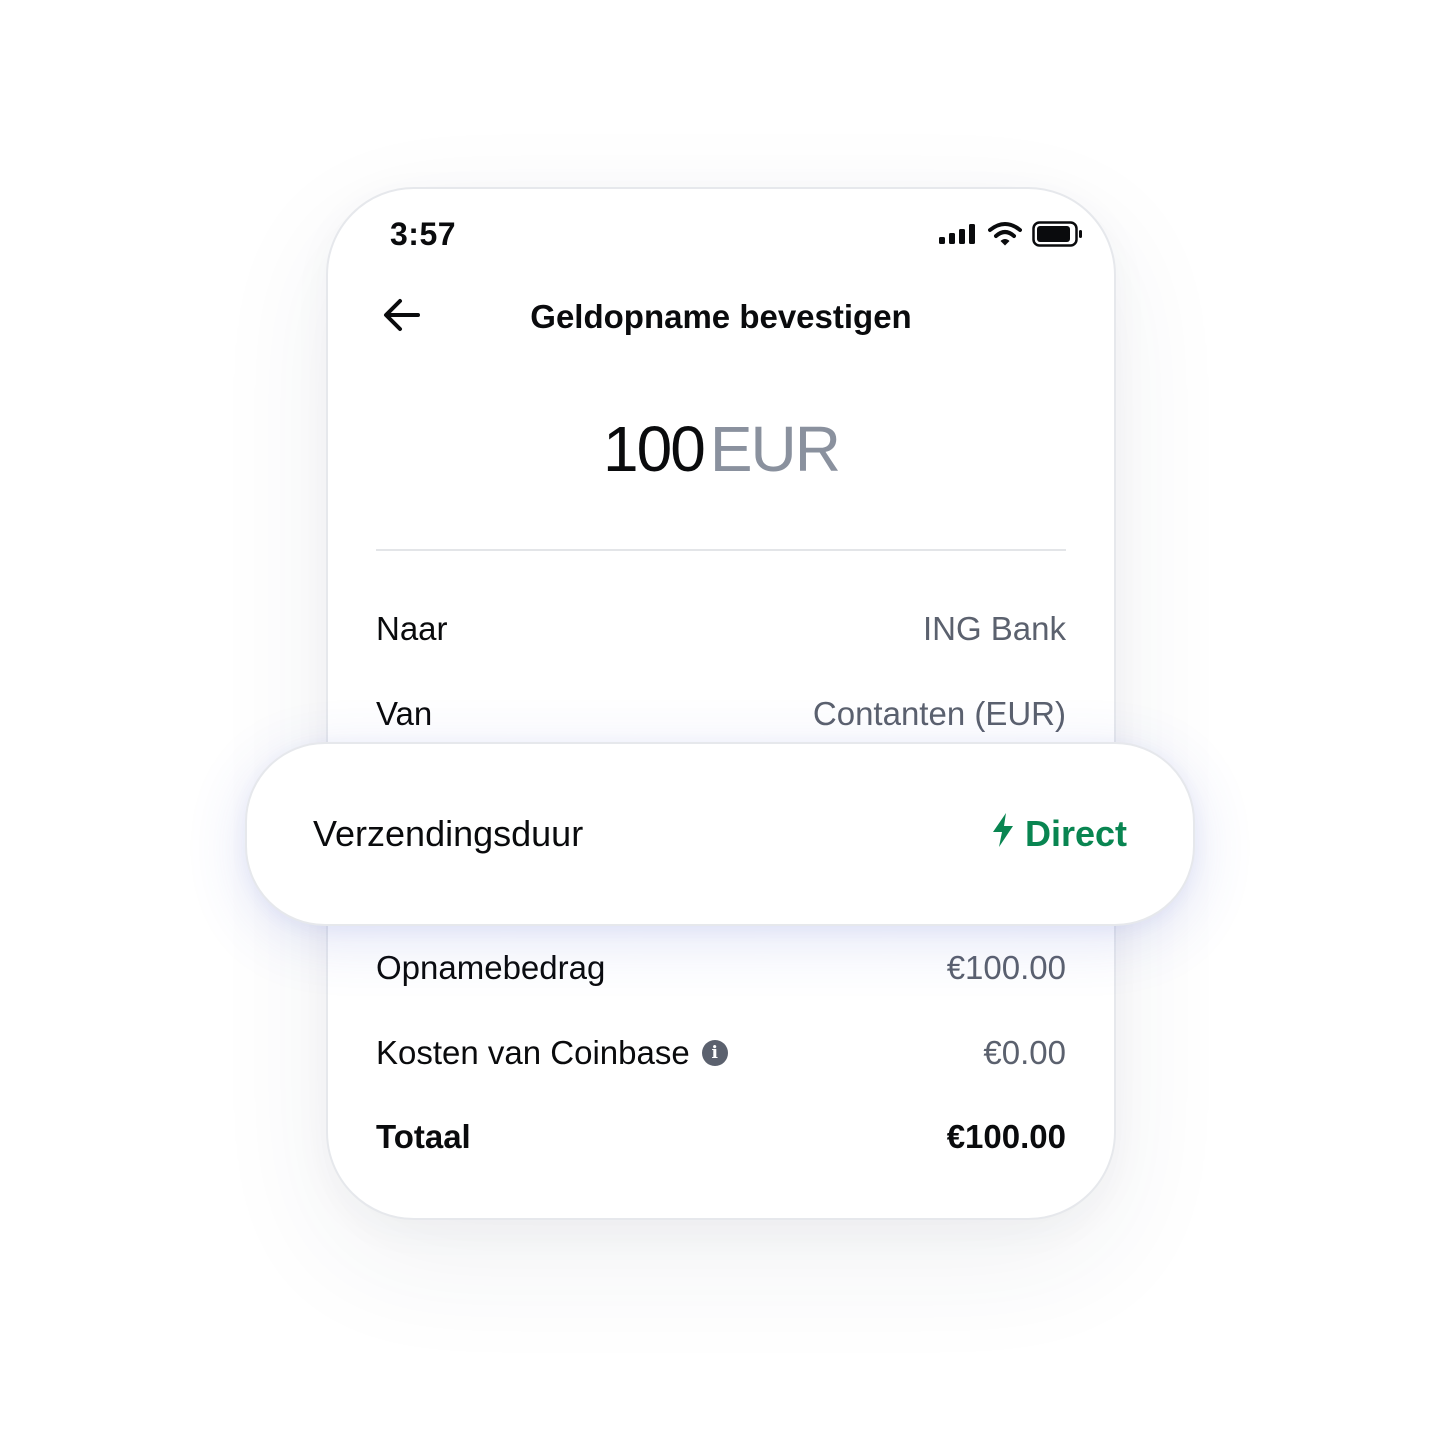 The height and width of the screenshot is (1440, 1440). Describe the element at coordinates (721, 550) in the screenshot. I see `divider` at that location.